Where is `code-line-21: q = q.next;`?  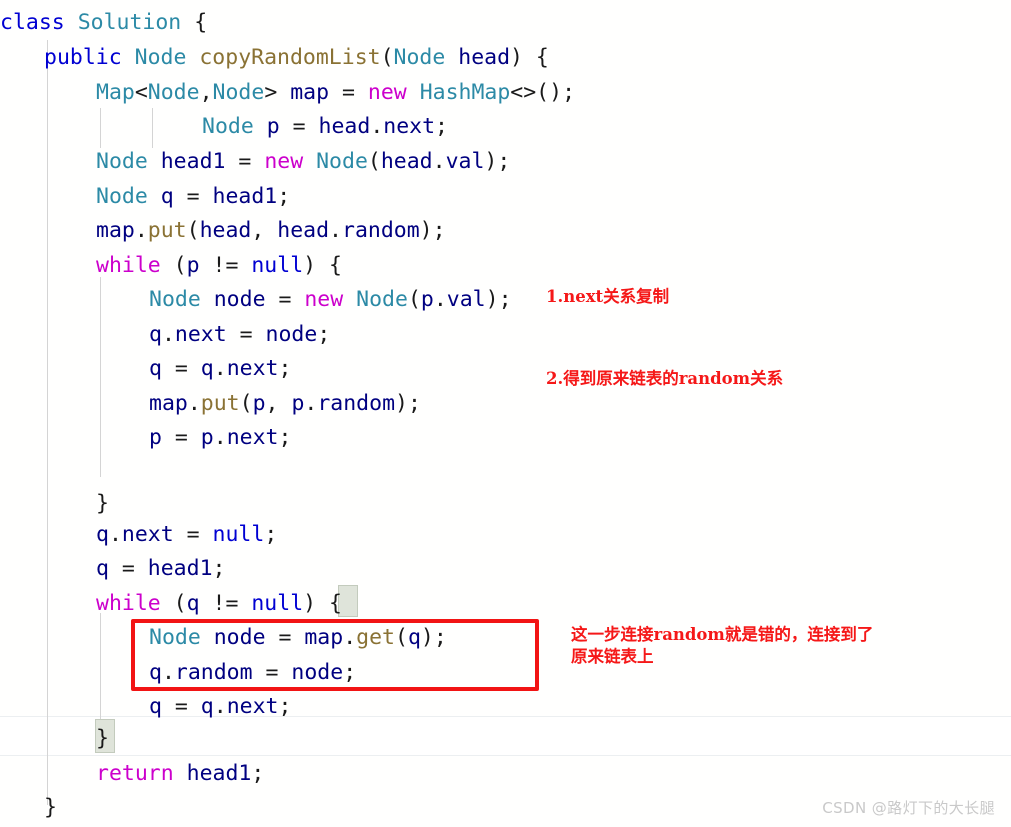
code-line-21: q = q.next; is located at coordinates (145, 707).